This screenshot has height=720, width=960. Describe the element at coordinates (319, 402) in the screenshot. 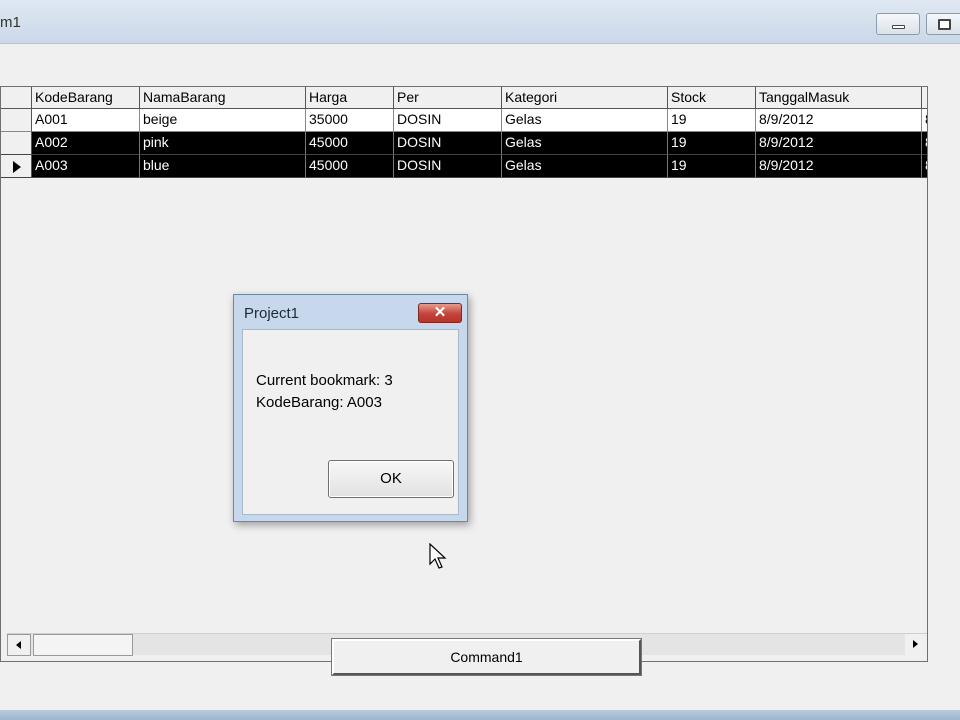

I see `dialog-message-kodebarang: KodeBarang: A003` at that location.